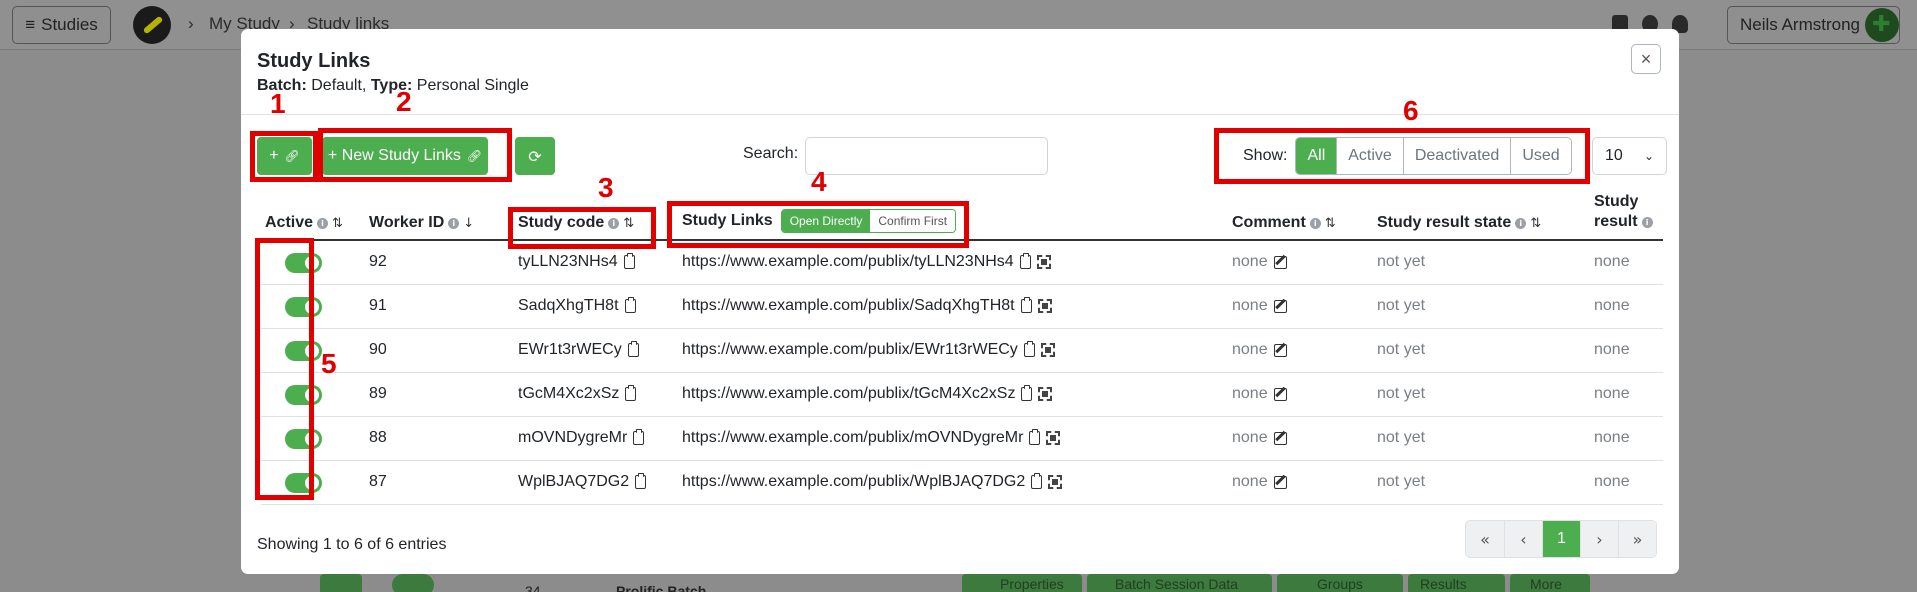 The image size is (1917, 592). What do you see at coordinates (278, 103) in the screenshot?
I see `annotation-label-1: 1` at bounding box center [278, 103].